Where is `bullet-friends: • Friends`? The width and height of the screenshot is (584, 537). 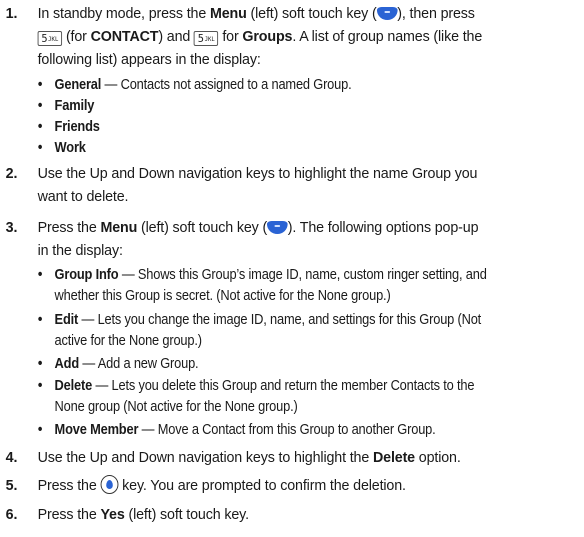 bullet-friends: • Friends is located at coordinates (68, 127).